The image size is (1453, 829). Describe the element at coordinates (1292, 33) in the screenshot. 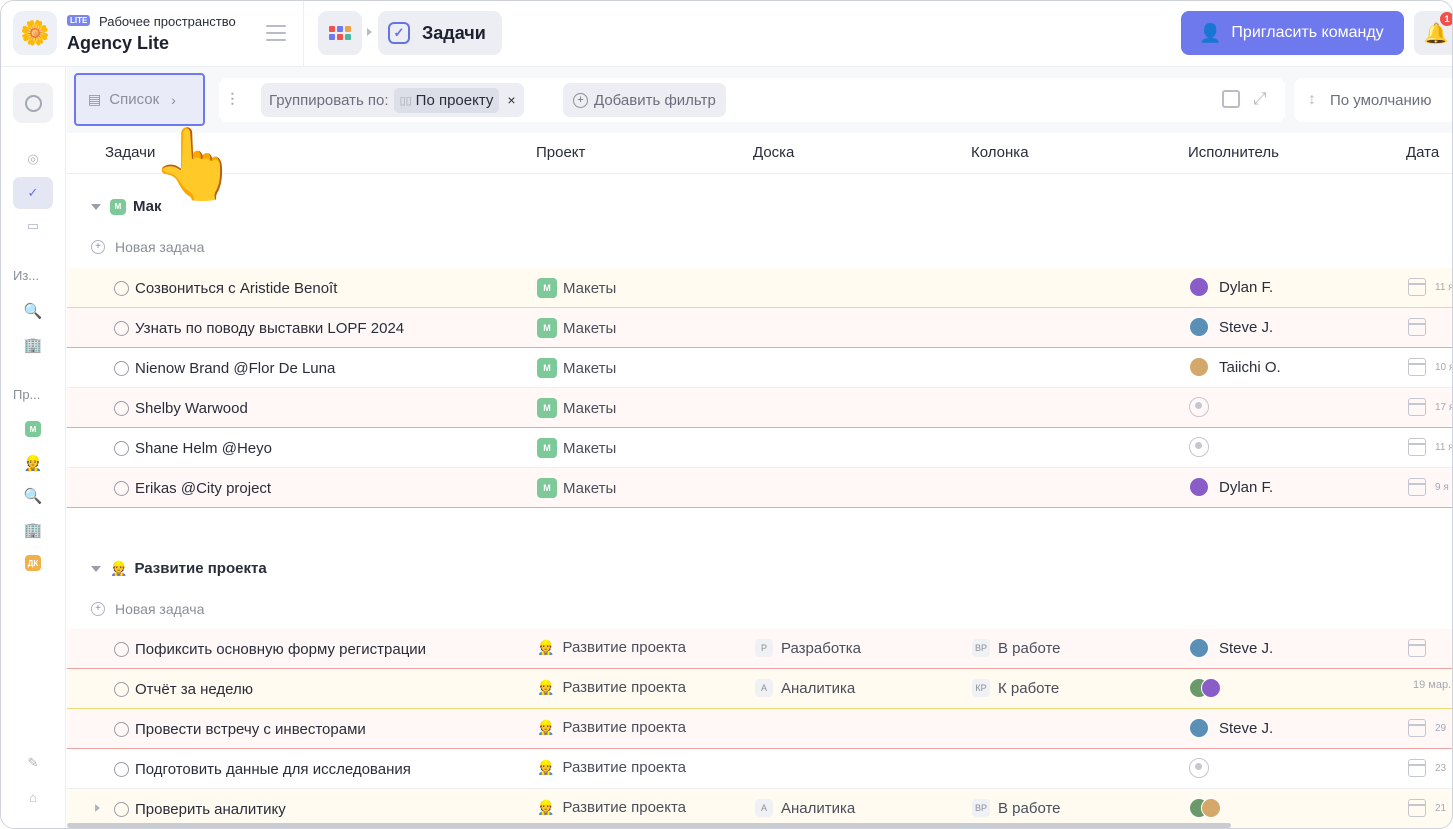

I see `invite-team-button: 👤 Пригласить команду` at that location.